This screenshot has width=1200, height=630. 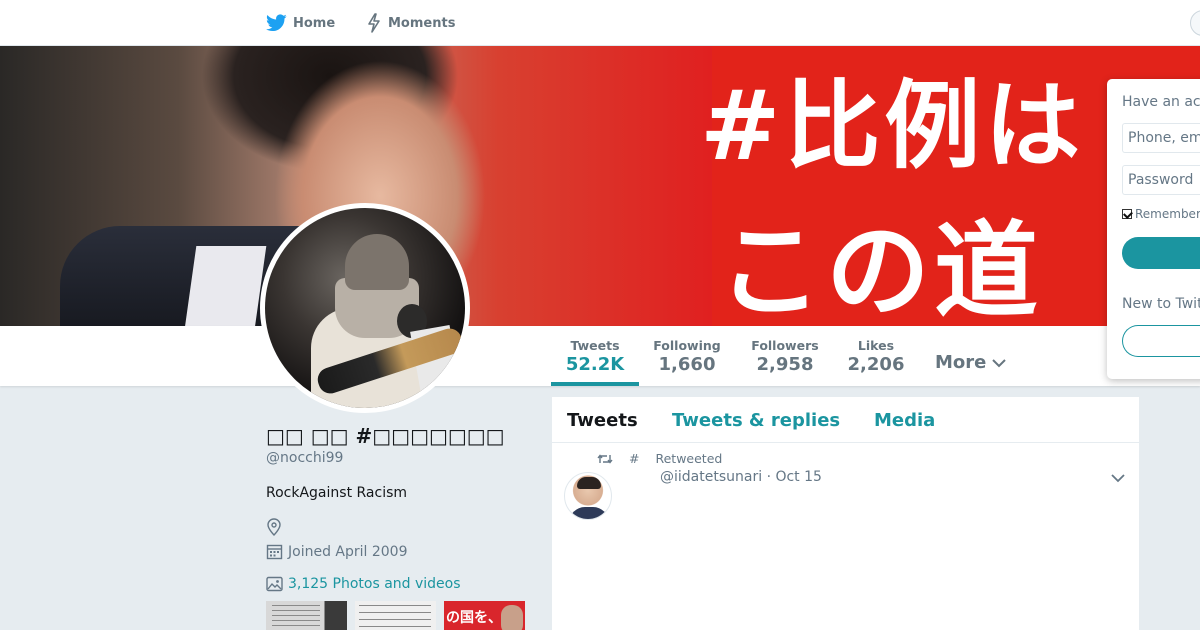 What do you see at coordinates (1118, 478) in the screenshot?
I see `tweet-menu-chevron-icon` at bounding box center [1118, 478].